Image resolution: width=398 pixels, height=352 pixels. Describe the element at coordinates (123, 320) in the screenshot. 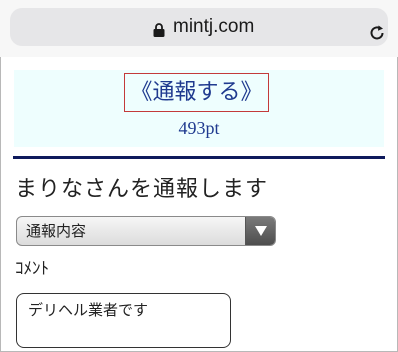

I see `comment-textarea: デリヘル業者です` at that location.